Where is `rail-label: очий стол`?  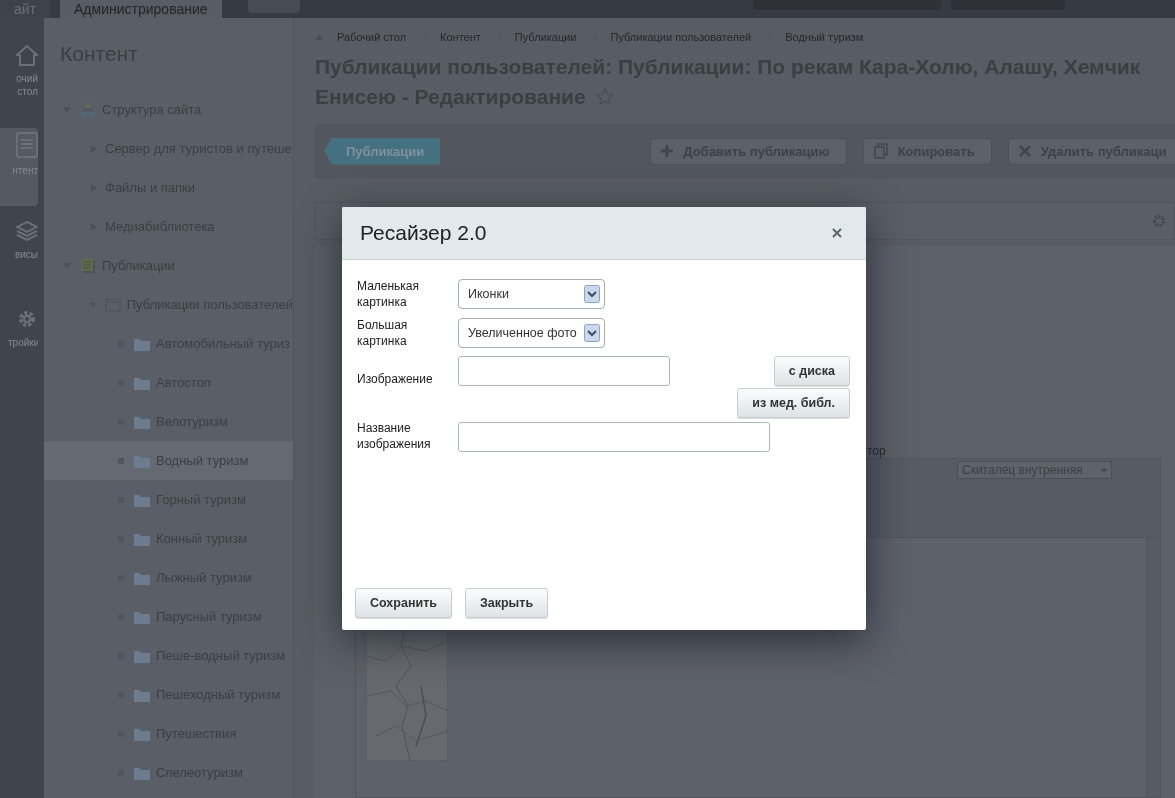
rail-label: очий стол is located at coordinates (26, 85).